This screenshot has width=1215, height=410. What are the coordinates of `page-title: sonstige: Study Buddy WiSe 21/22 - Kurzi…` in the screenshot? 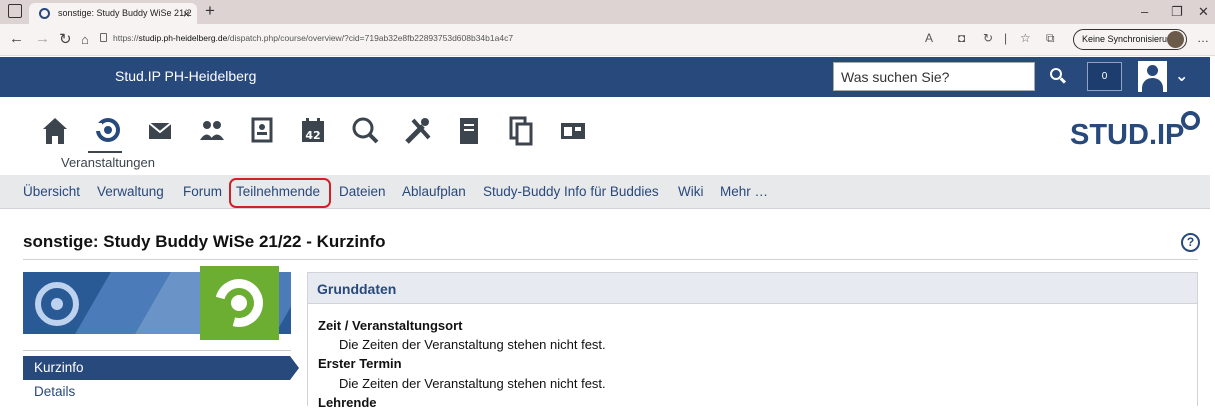 It's located at (204, 241).